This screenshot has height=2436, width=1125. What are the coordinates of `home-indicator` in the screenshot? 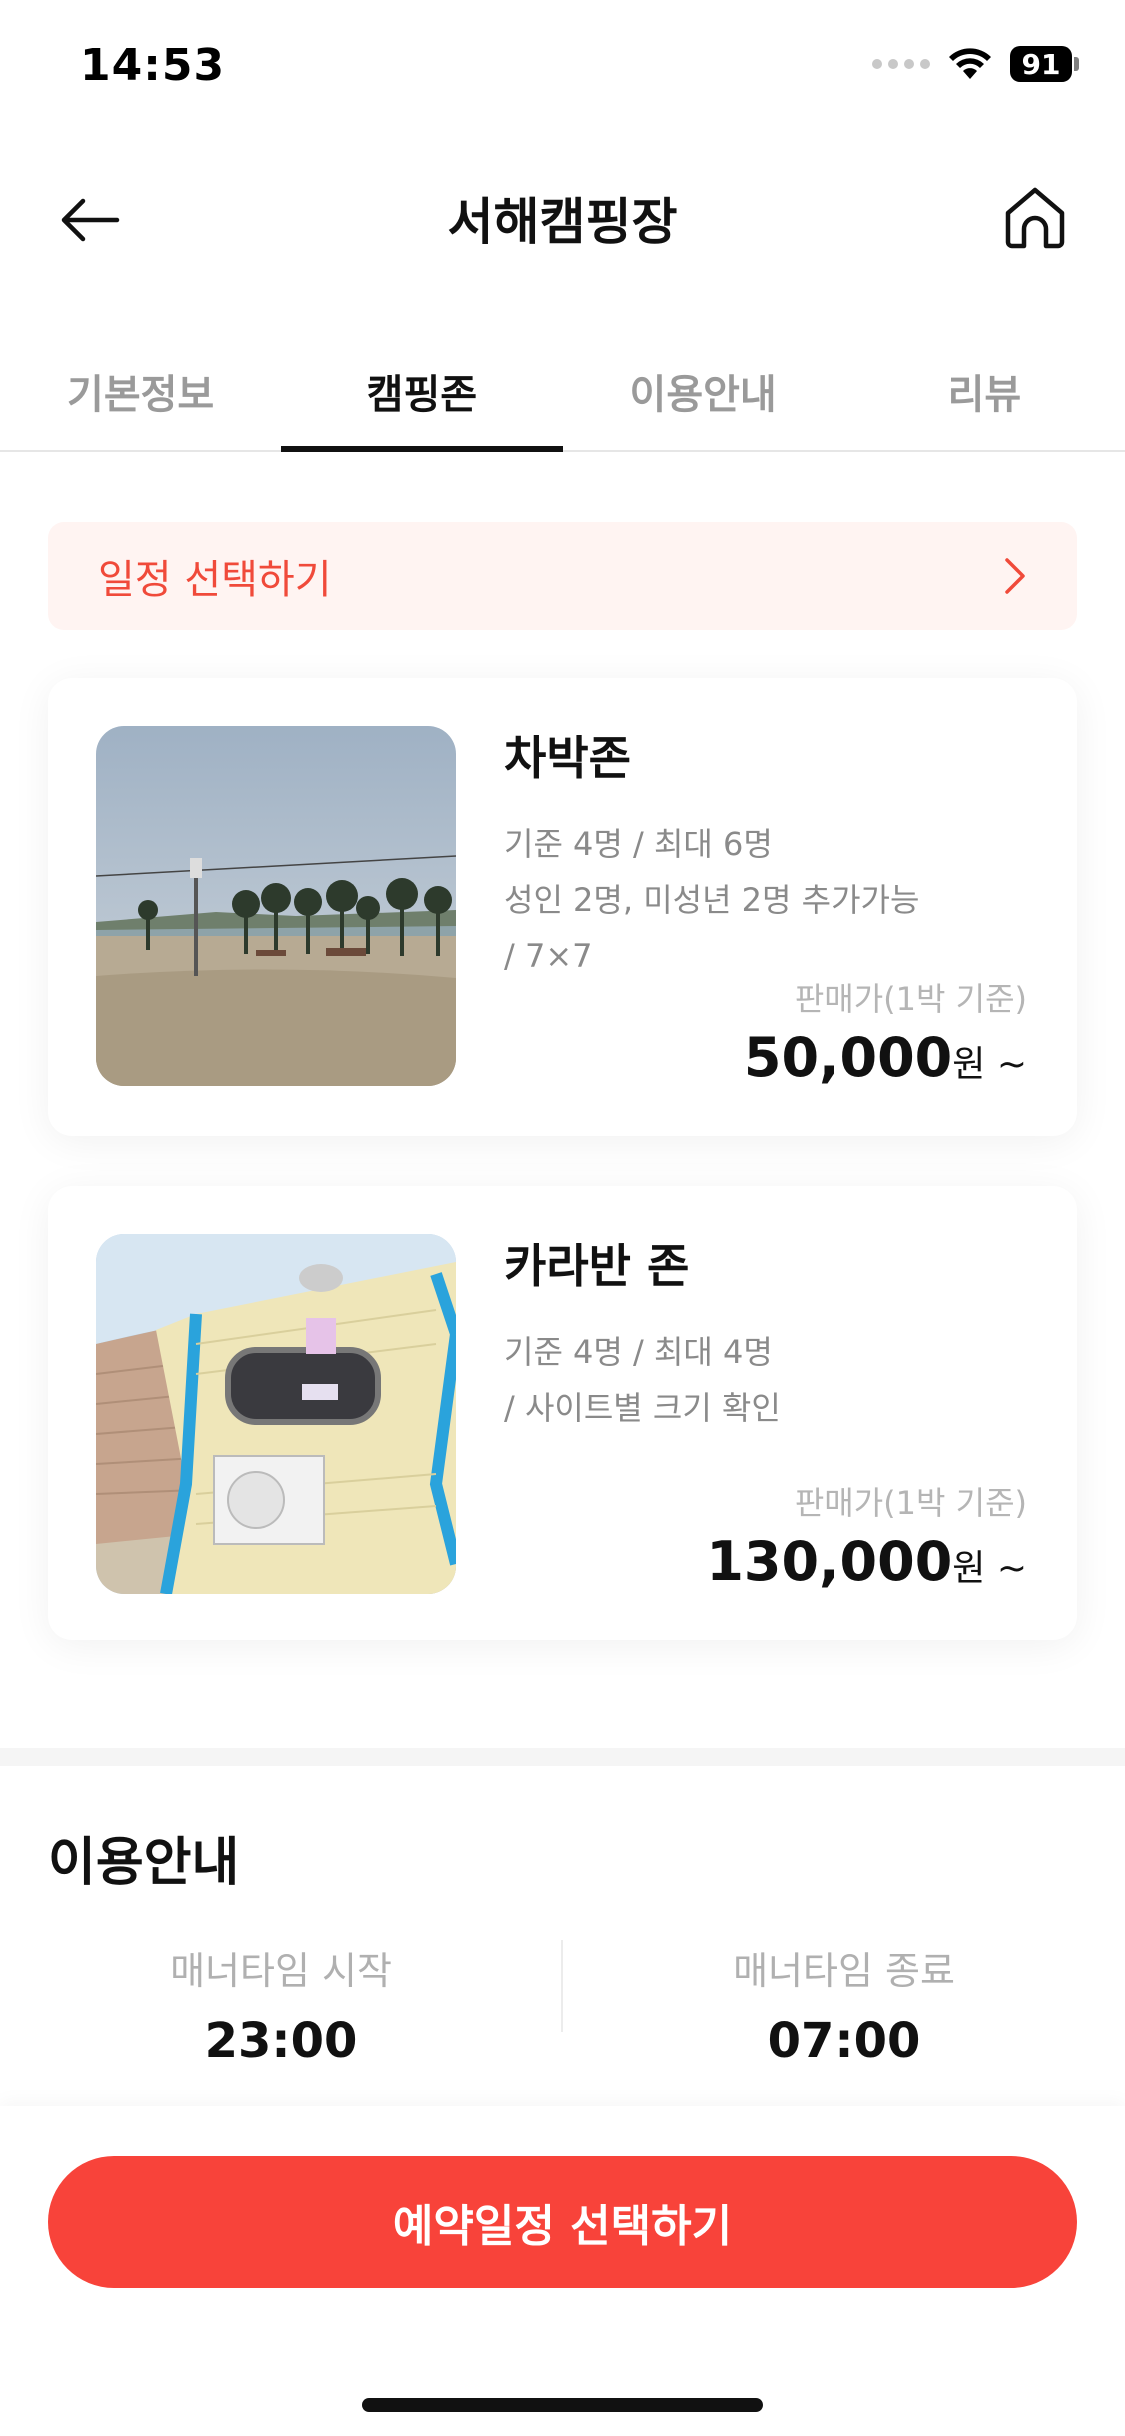 It's located at (562, 2405).